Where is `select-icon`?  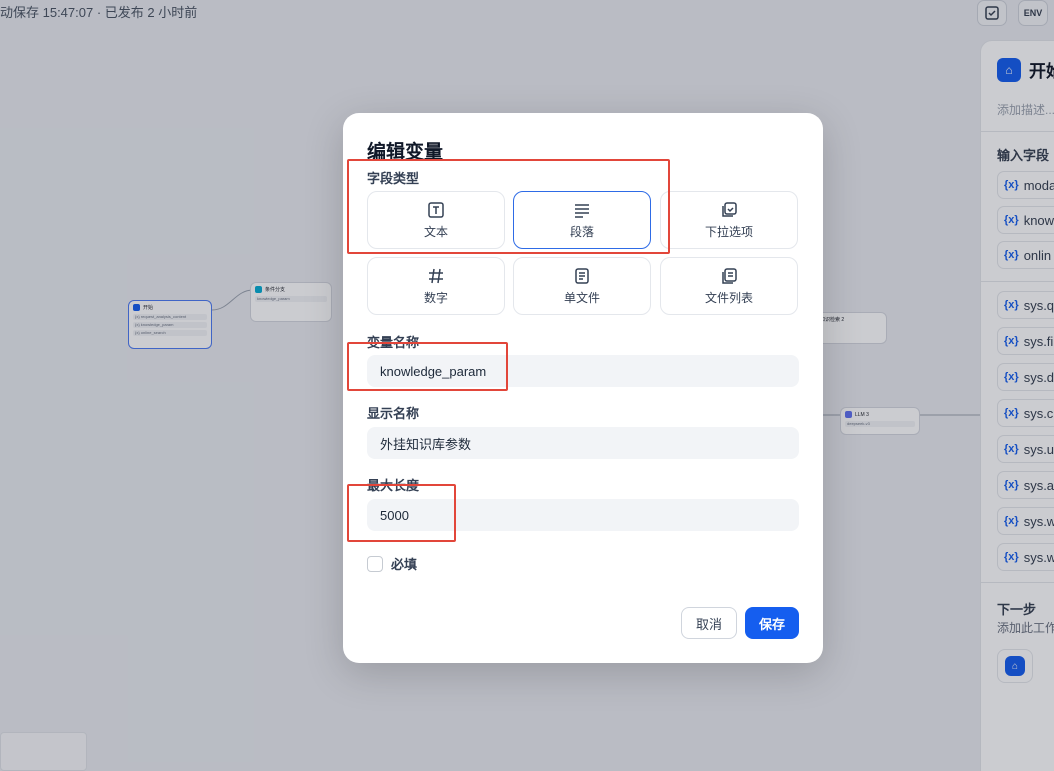
select-icon is located at coordinates (729, 209).